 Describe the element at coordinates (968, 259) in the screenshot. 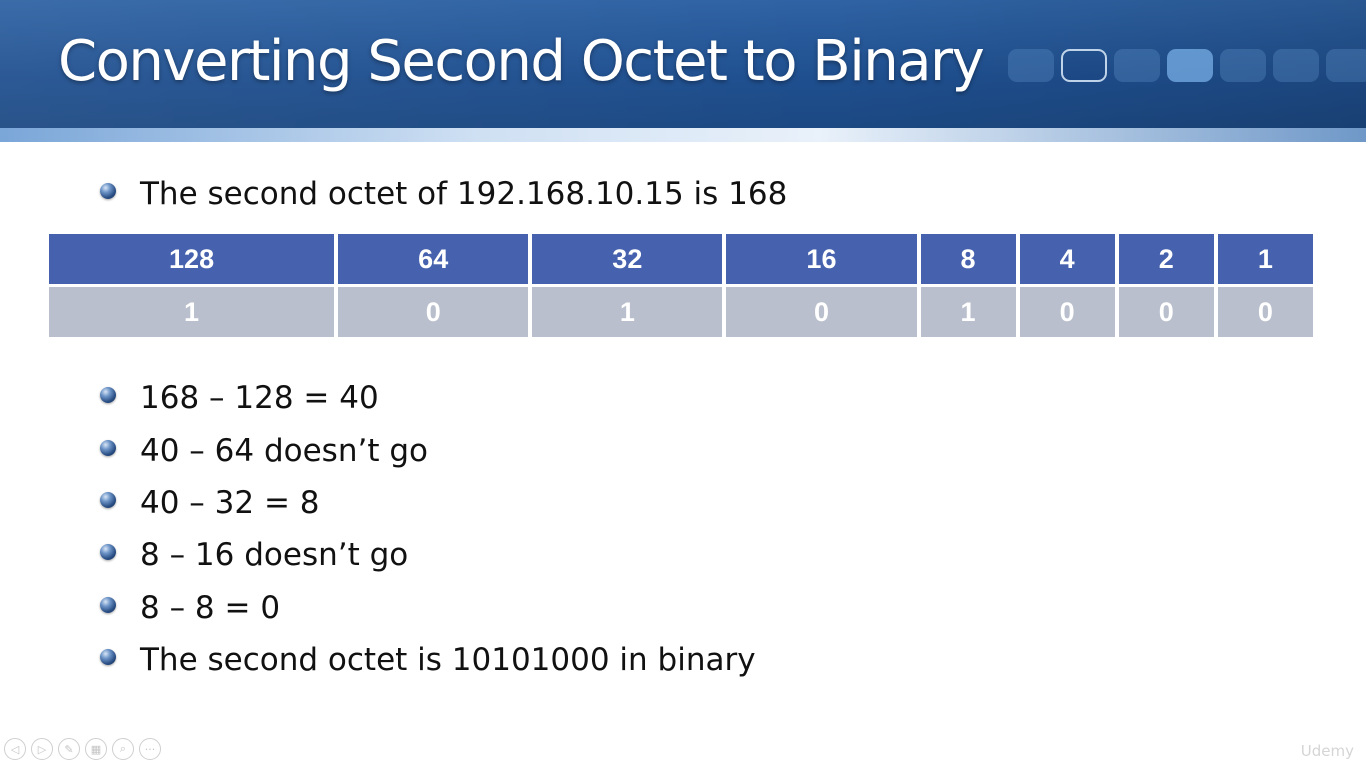

I see `place-value-cell: 8` at that location.